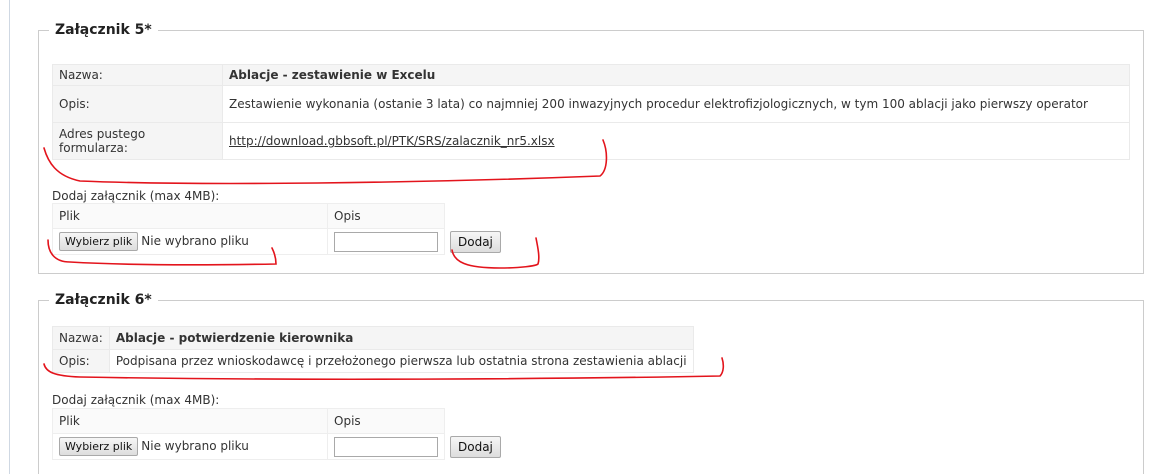  I want to click on name-value: Ablacje - zestawienie w Excelu, so click(676, 75).